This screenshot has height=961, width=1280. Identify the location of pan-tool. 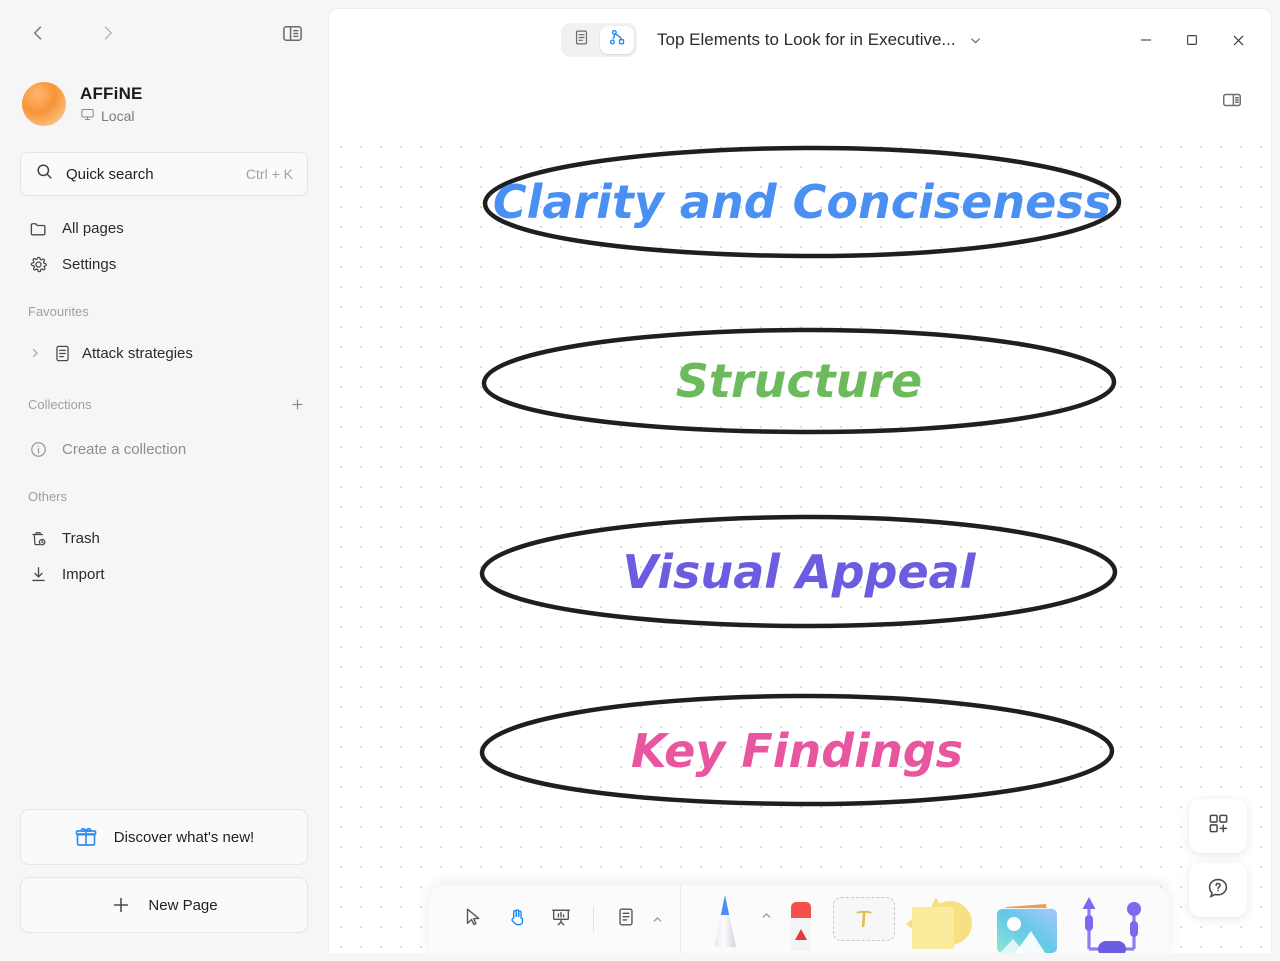
(517, 919).